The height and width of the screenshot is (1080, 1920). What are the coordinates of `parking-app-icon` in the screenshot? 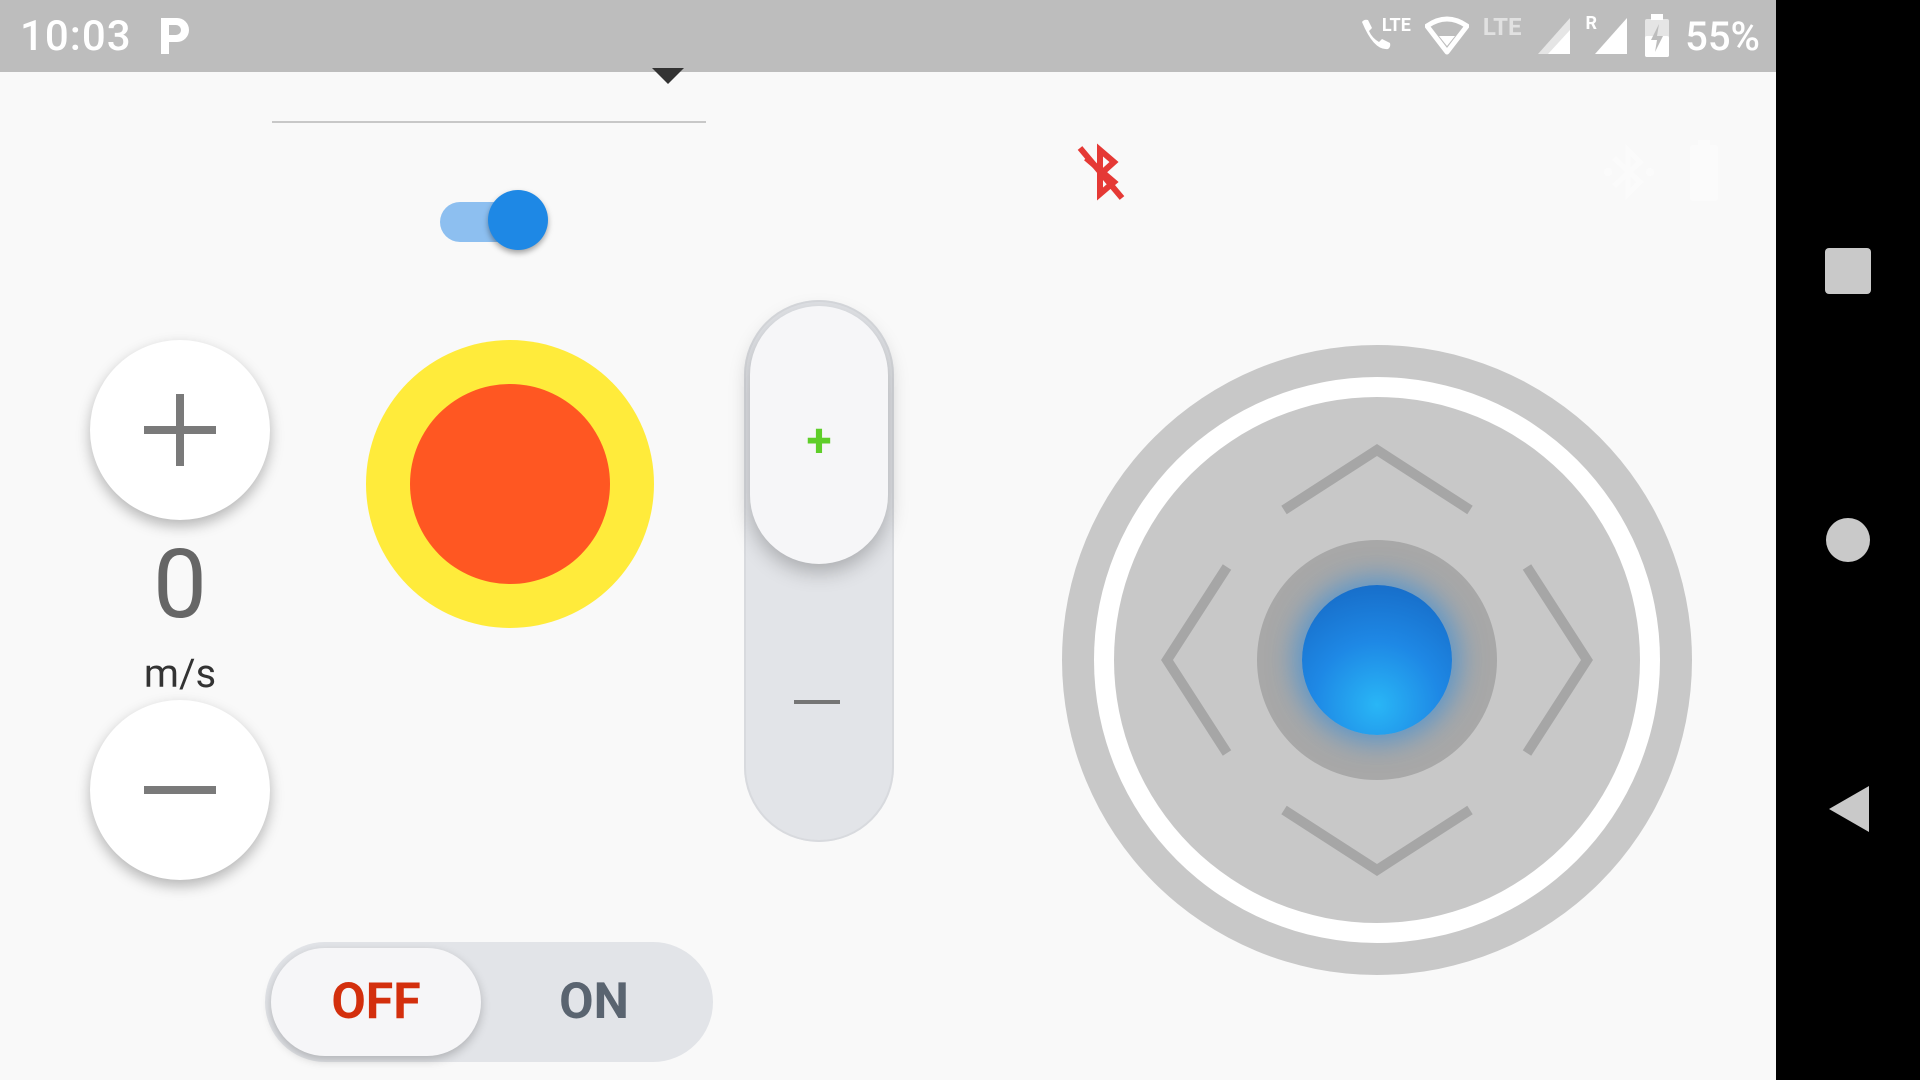 It's located at (175, 36).